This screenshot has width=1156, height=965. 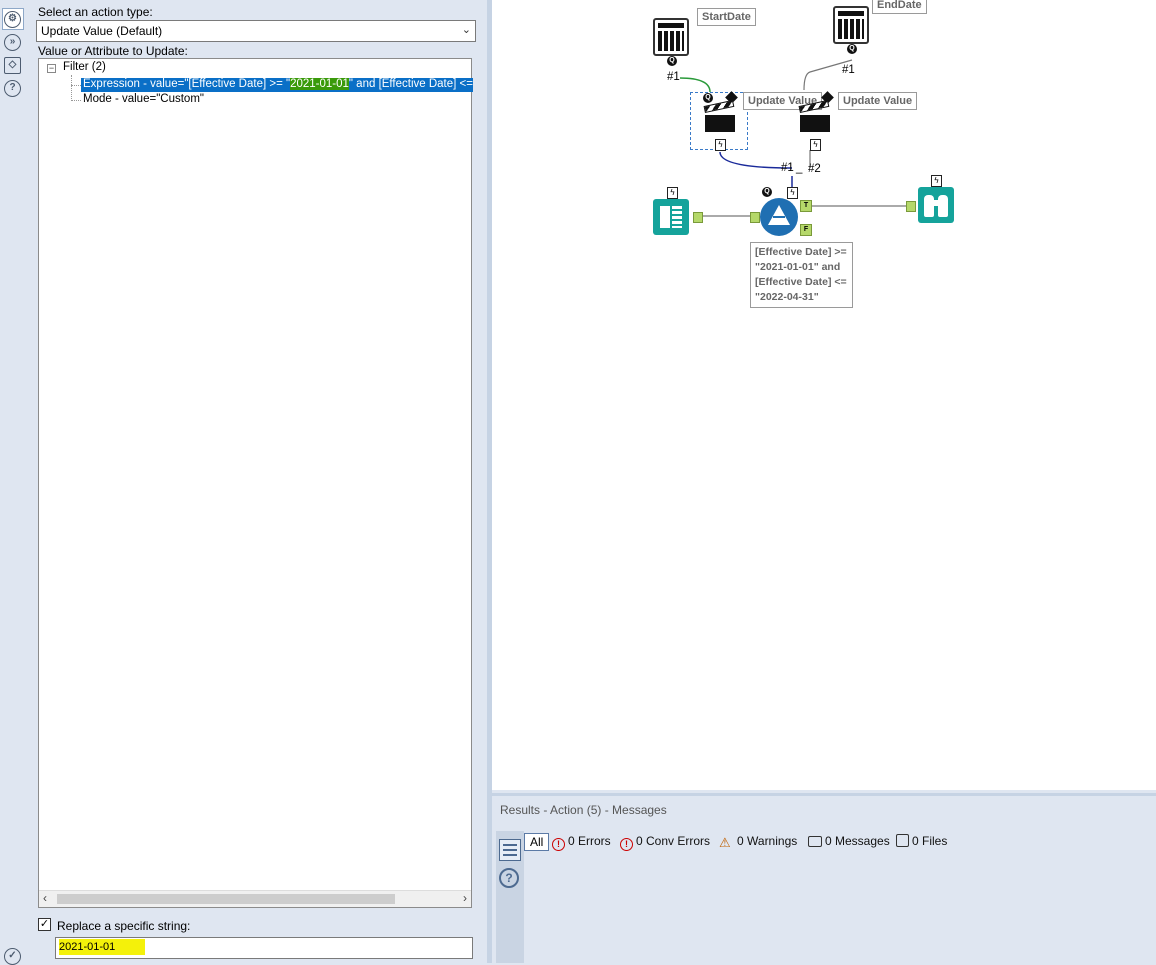 What do you see at coordinates (466, 30) in the screenshot?
I see `chevron-down-icon: ⌄` at bounding box center [466, 30].